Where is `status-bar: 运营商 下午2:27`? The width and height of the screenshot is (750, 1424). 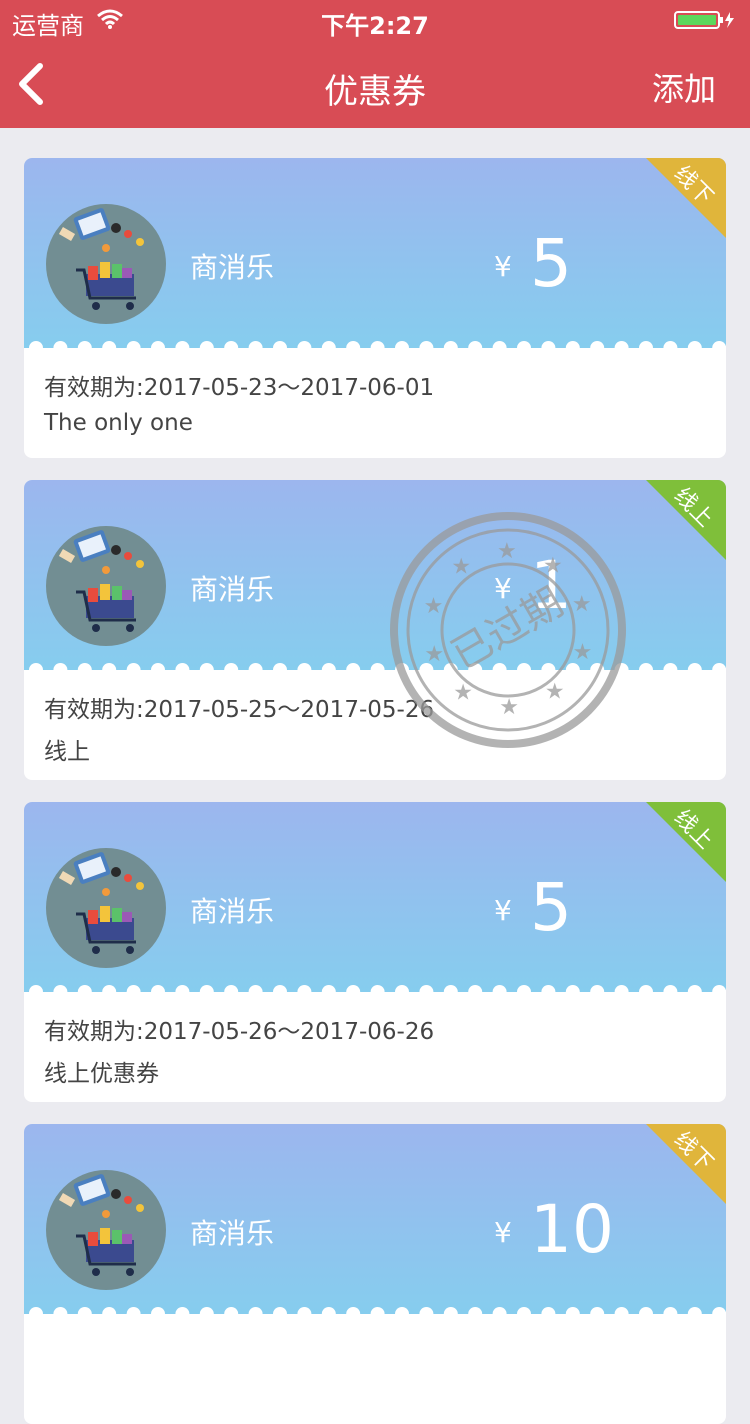 status-bar: 运营商 下午2:27 is located at coordinates (375, 20).